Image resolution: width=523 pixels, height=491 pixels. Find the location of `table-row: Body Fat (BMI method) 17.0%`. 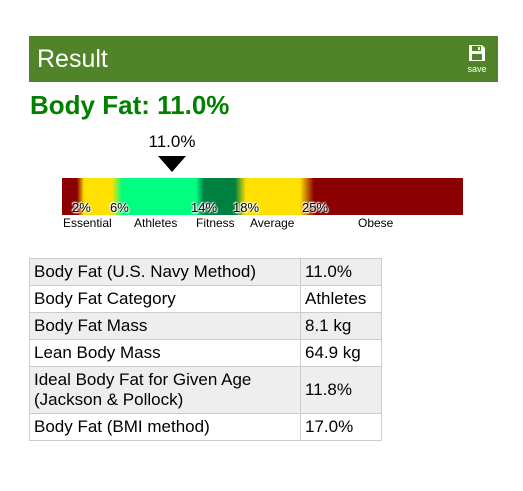

table-row: Body Fat (BMI method) 17.0% is located at coordinates (205, 427).